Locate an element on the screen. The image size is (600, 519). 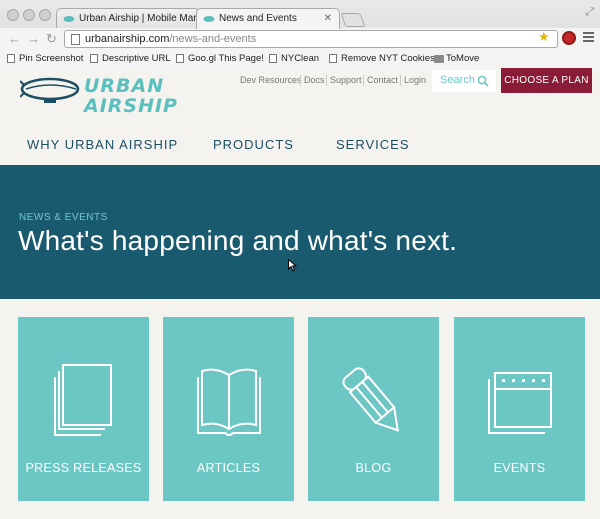
tile-events: EVENTS is located at coordinates (519, 409).